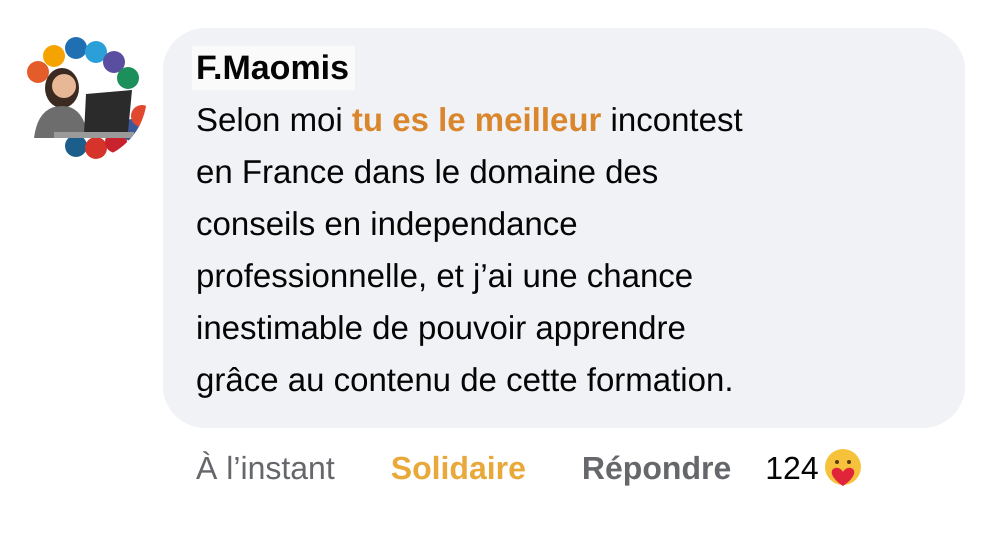 This screenshot has height=537, width=999. What do you see at coordinates (274, 68) in the screenshot?
I see `author-name: F.Maomis` at bounding box center [274, 68].